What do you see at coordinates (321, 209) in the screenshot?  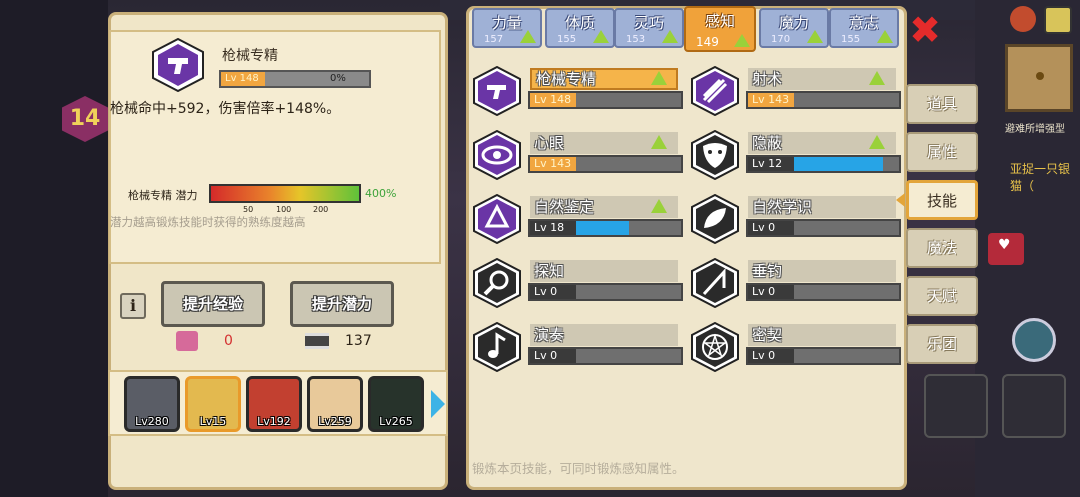 I see `potential-tick: 200` at bounding box center [321, 209].